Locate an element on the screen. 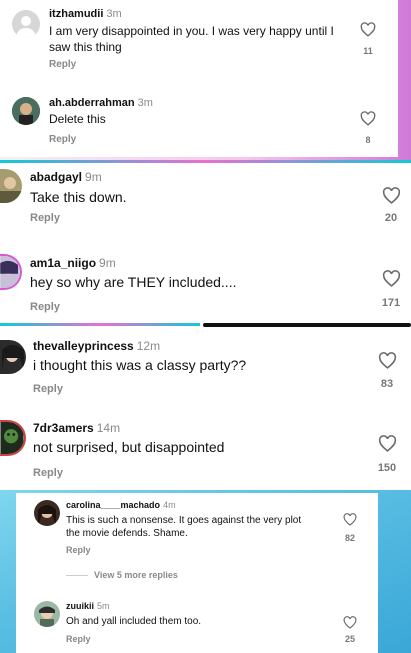  timestamp: 12m is located at coordinates (148, 346).